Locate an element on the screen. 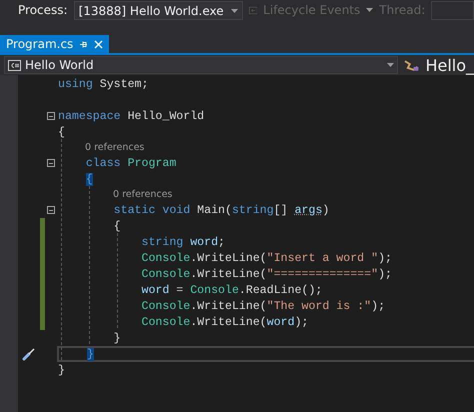  member-icon is located at coordinates (412, 65).